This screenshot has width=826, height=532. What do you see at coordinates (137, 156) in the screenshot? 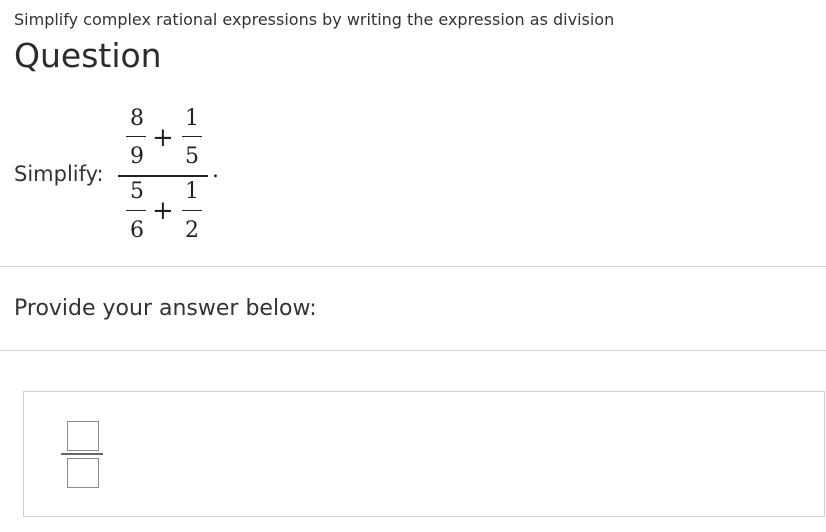
I see `numerator-left-bottom: 9` at bounding box center [137, 156].